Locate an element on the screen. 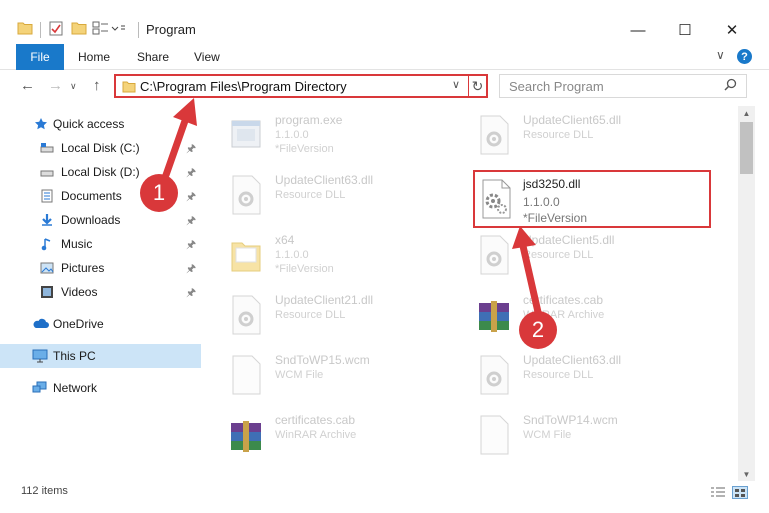 Image resolution: width=769 pixels, height=513 pixels. sidebar-item-downloads: Downloads 🖈 is located at coordinates (100, 220).